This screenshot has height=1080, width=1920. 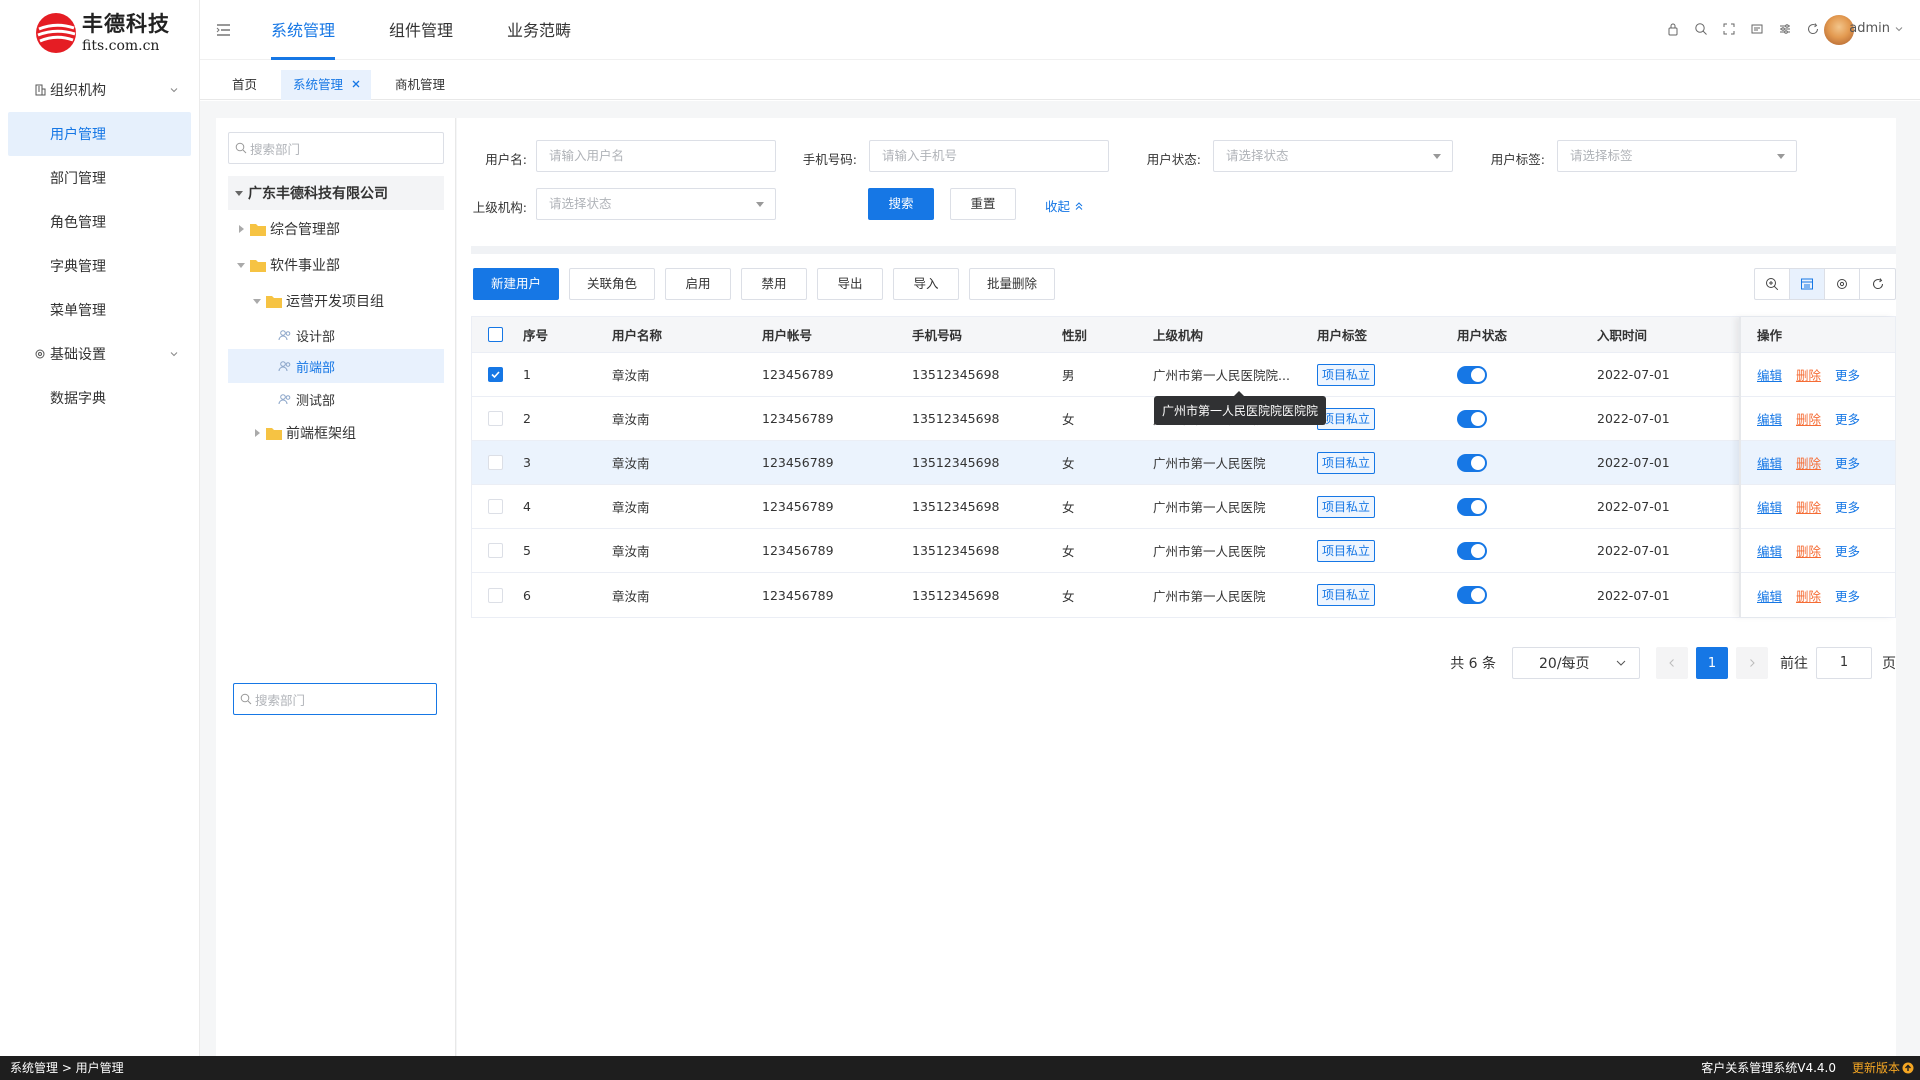 What do you see at coordinates (495, 334) in the screenshot?
I see `select-all-checkbox` at bounding box center [495, 334].